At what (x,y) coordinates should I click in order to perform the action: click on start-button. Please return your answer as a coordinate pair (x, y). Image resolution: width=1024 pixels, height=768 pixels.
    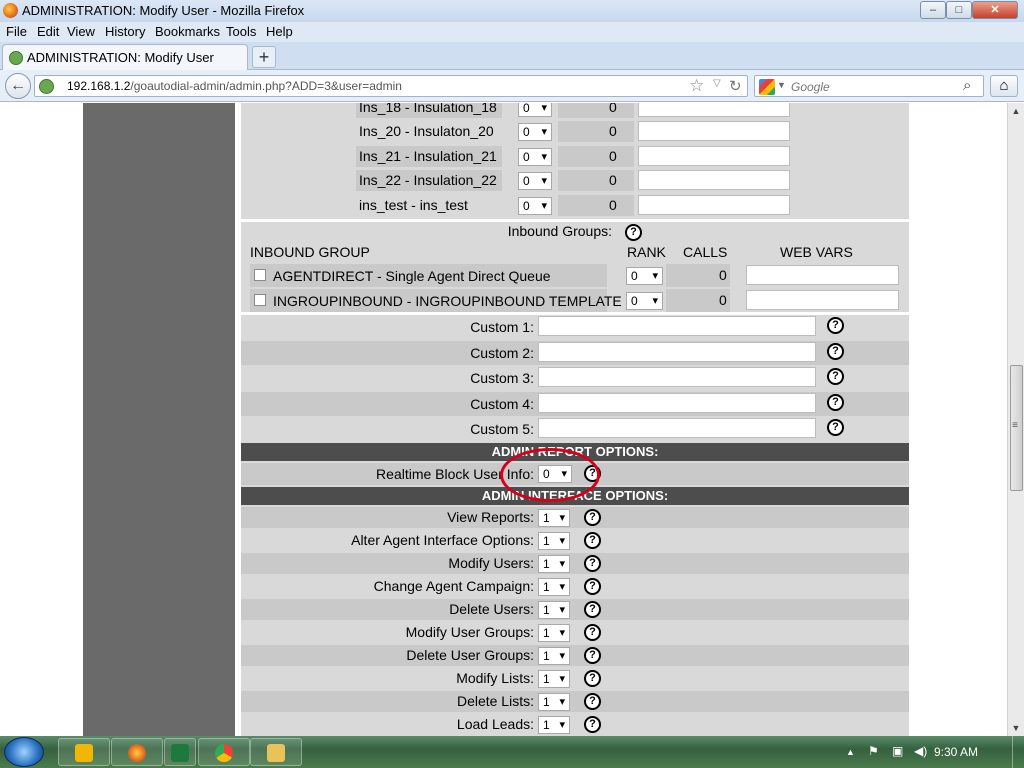
    Looking at the image, I should click on (24, 752).